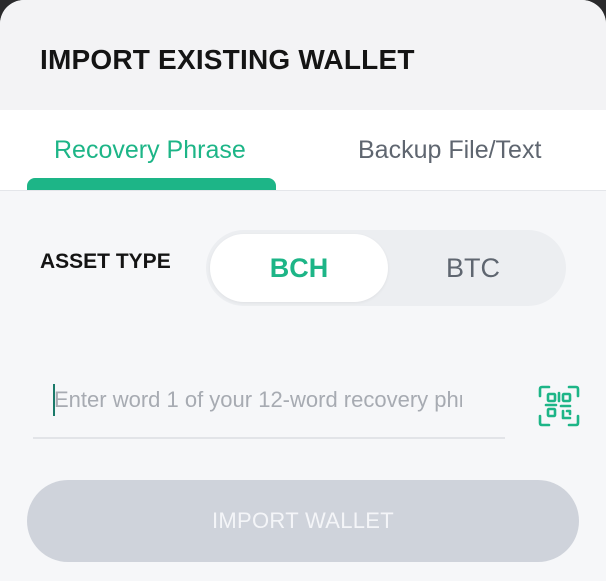 This screenshot has width=606, height=581. I want to click on qr-scan-icon, so click(559, 406).